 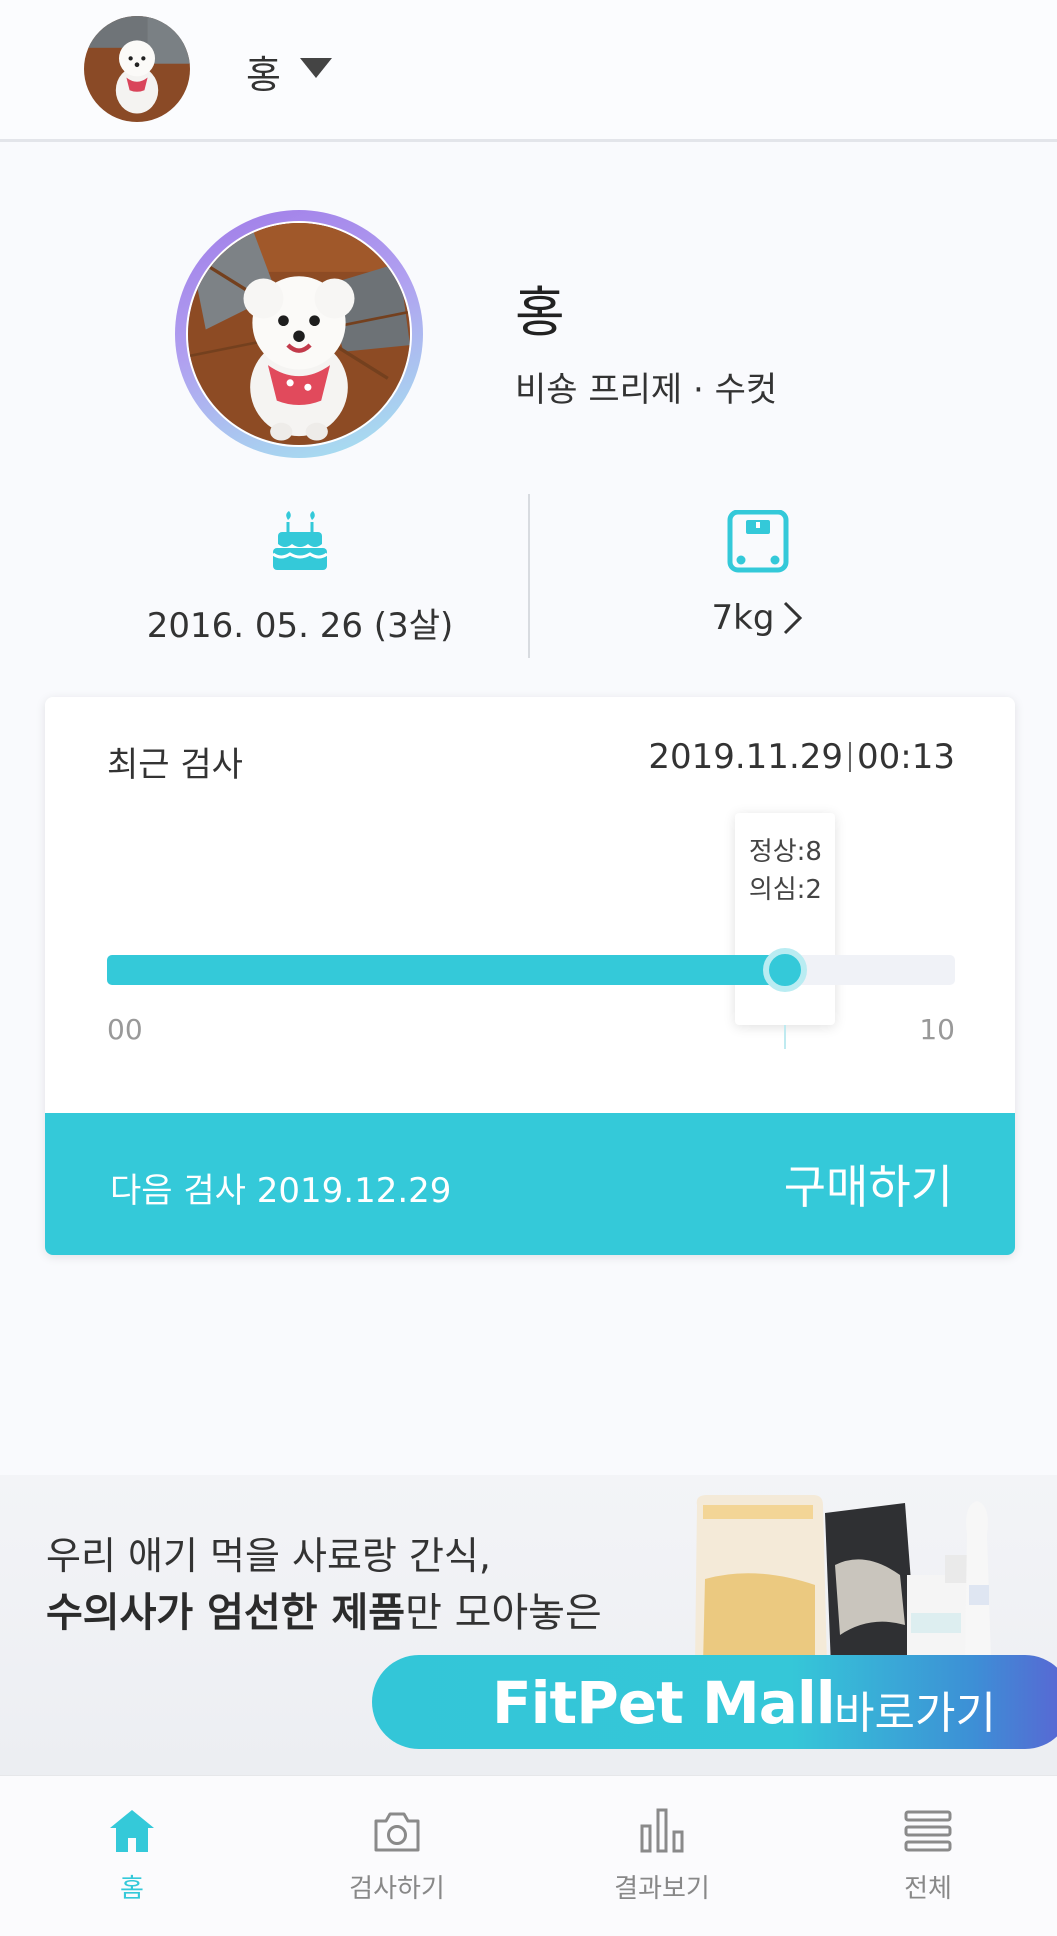 What do you see at coordinates (132, 1889) in the screenshot?
I see `nav-home-label: 홈` at bounding box center [132, 1889].